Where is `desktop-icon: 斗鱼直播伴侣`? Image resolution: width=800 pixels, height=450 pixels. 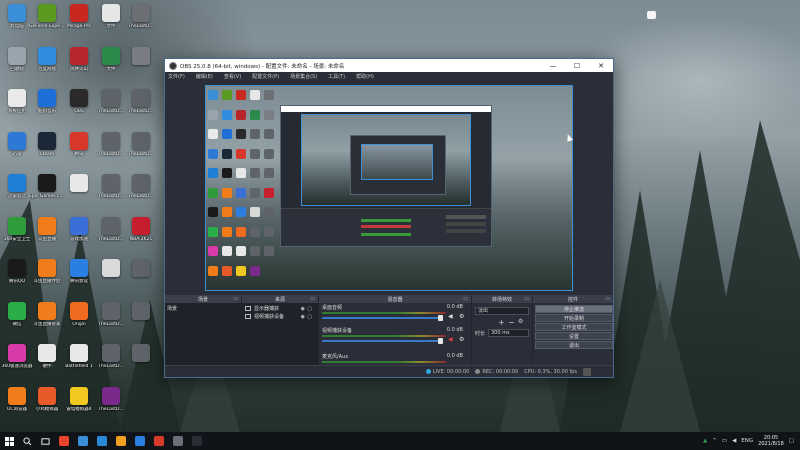
desktop-icon: 斗鱼直播伴侣 is located at coordinates (47, 279).